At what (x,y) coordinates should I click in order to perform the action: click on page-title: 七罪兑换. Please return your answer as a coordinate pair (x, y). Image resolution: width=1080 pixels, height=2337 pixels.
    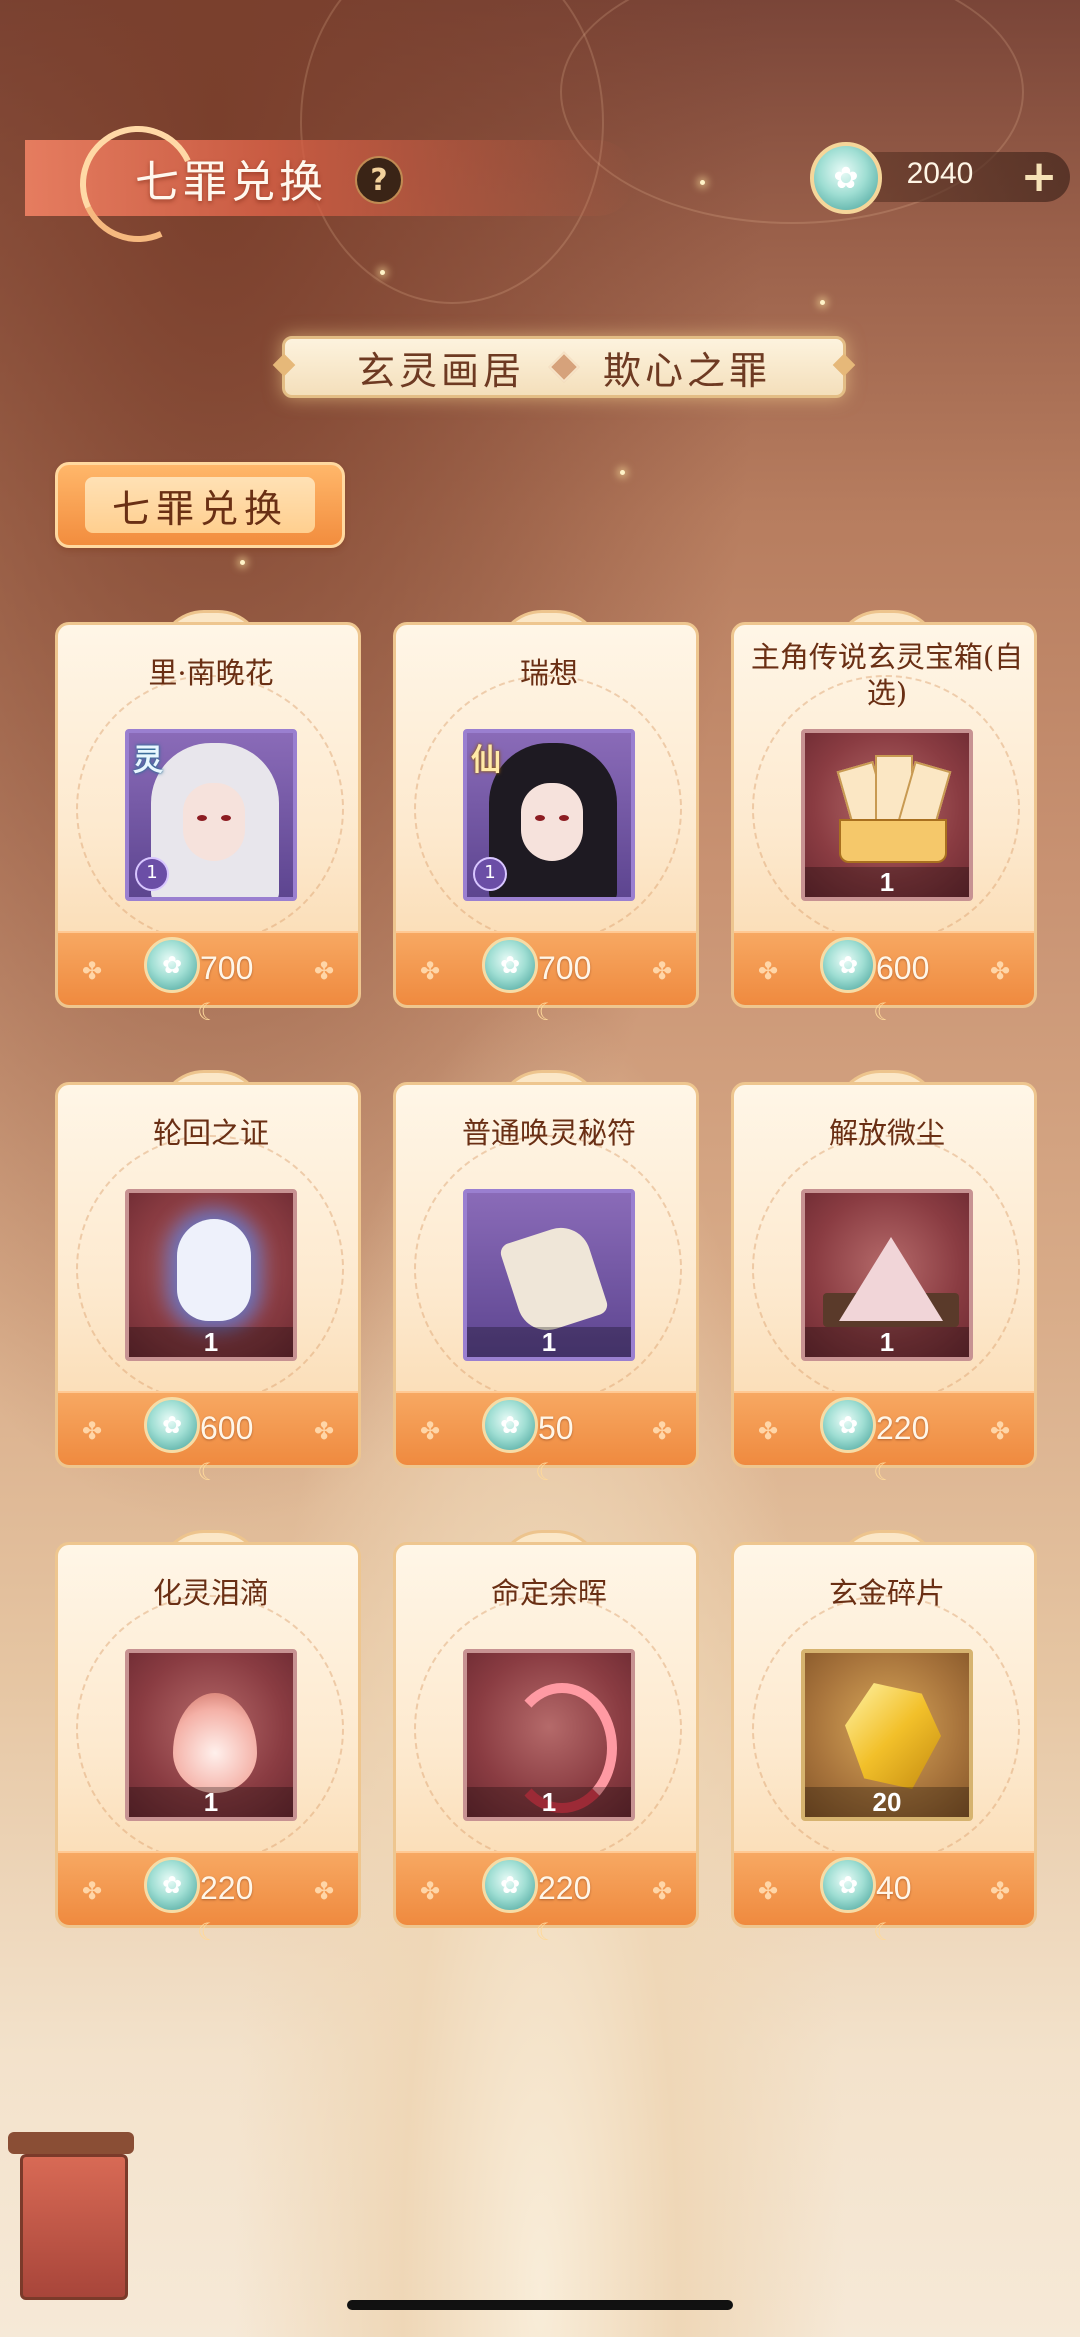
    Looking at the image, I should click on (231, 182).